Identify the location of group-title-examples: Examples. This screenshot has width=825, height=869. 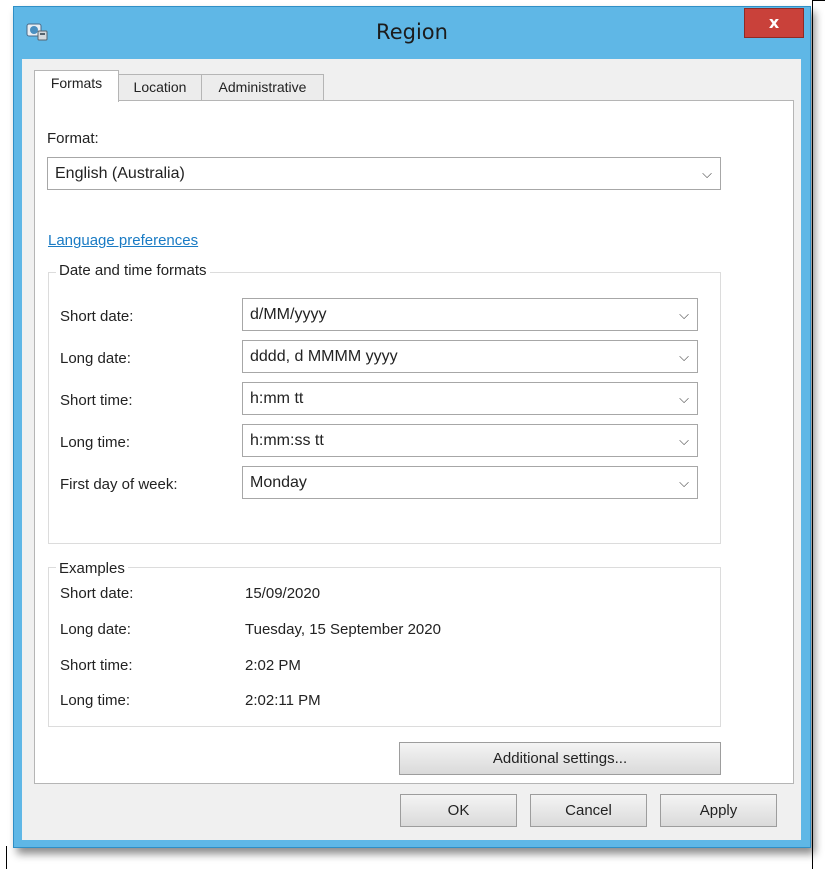
(92, 568).